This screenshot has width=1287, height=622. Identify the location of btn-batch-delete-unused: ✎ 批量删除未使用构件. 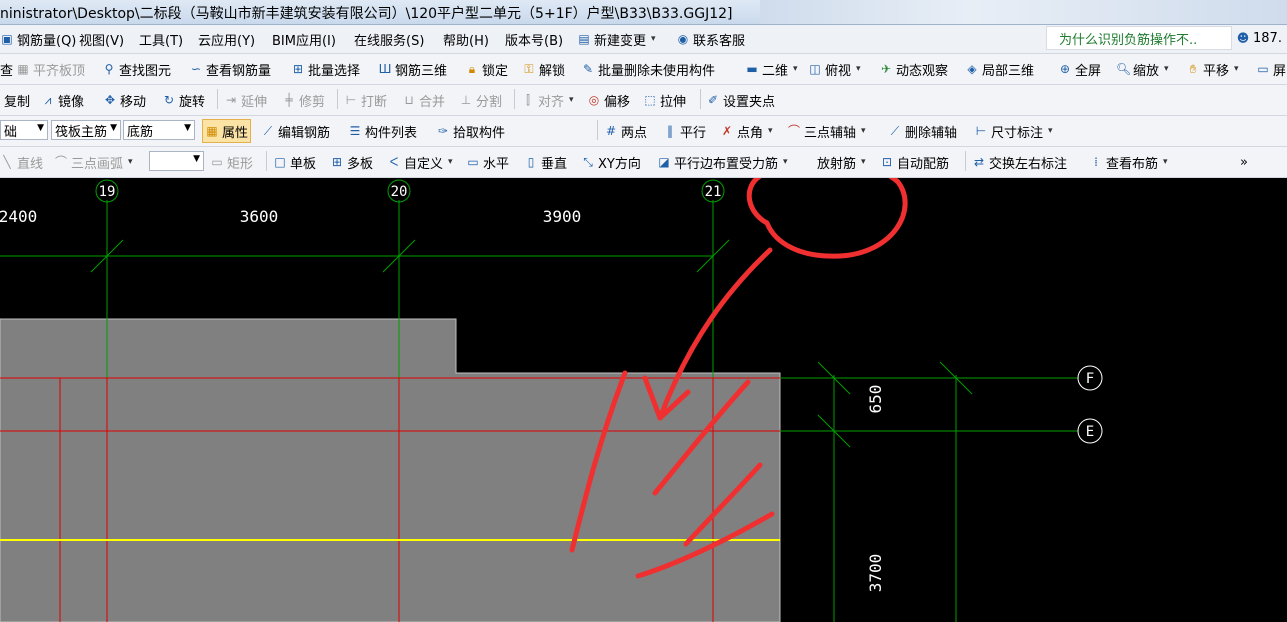
(648, 69).